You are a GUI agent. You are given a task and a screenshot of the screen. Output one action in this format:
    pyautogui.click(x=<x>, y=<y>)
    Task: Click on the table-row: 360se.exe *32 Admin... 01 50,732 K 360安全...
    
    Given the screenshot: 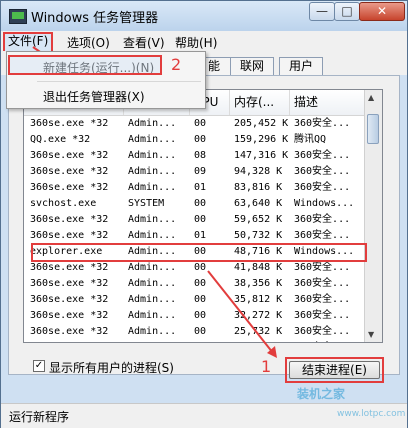 What is the action you would take?
    pyautogui.click(x=195, y=236)
    